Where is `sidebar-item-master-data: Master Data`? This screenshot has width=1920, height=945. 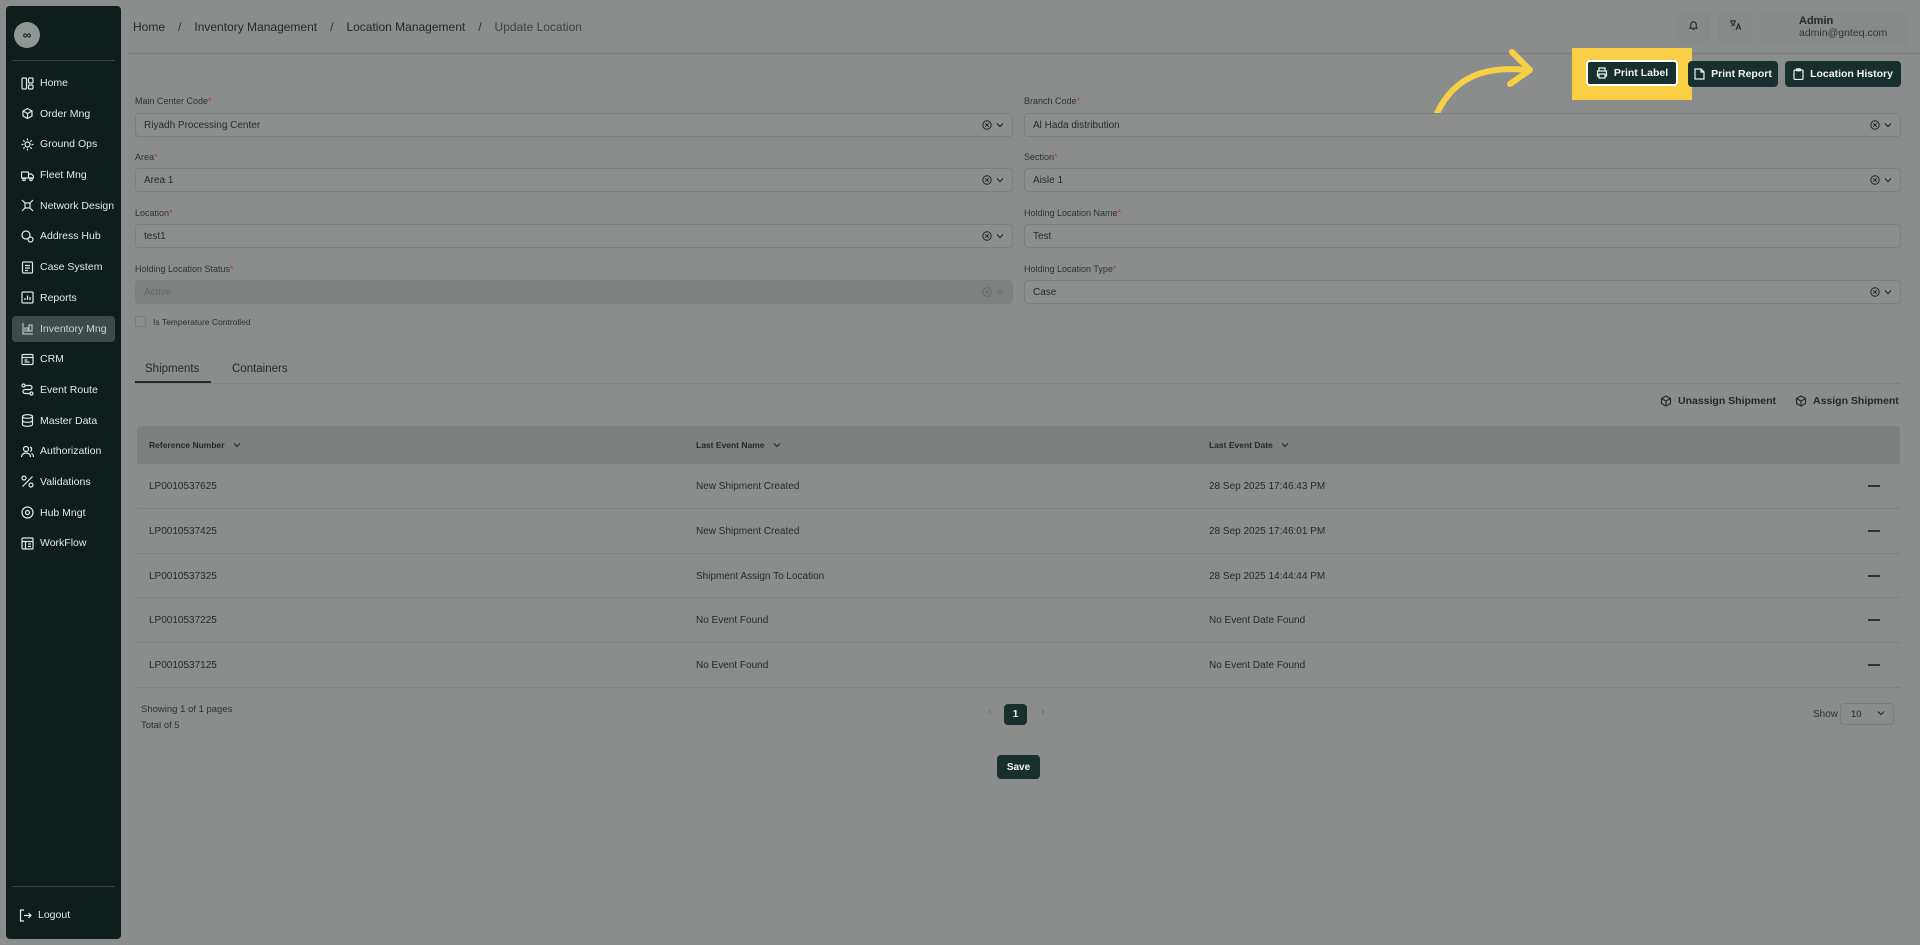
sidebar-item-master-data: Master Data is located at coordinates (63, 421).